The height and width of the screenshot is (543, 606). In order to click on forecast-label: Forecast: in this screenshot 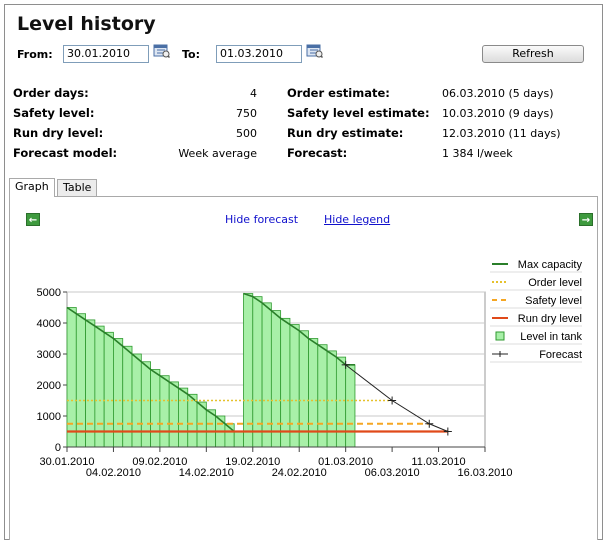, I will do `click(317, 153)`.